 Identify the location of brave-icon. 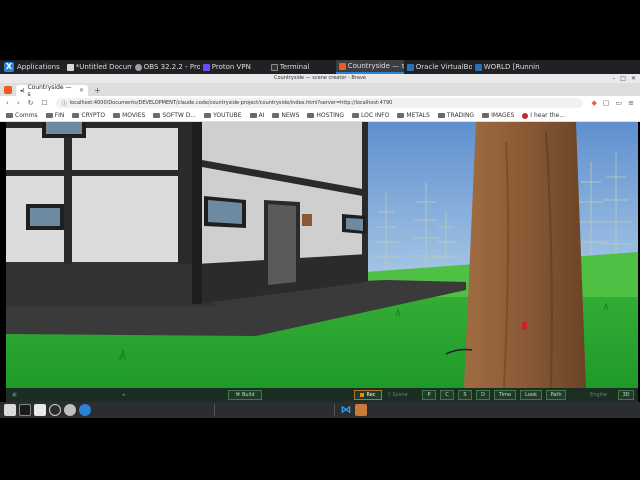
(342, 66).